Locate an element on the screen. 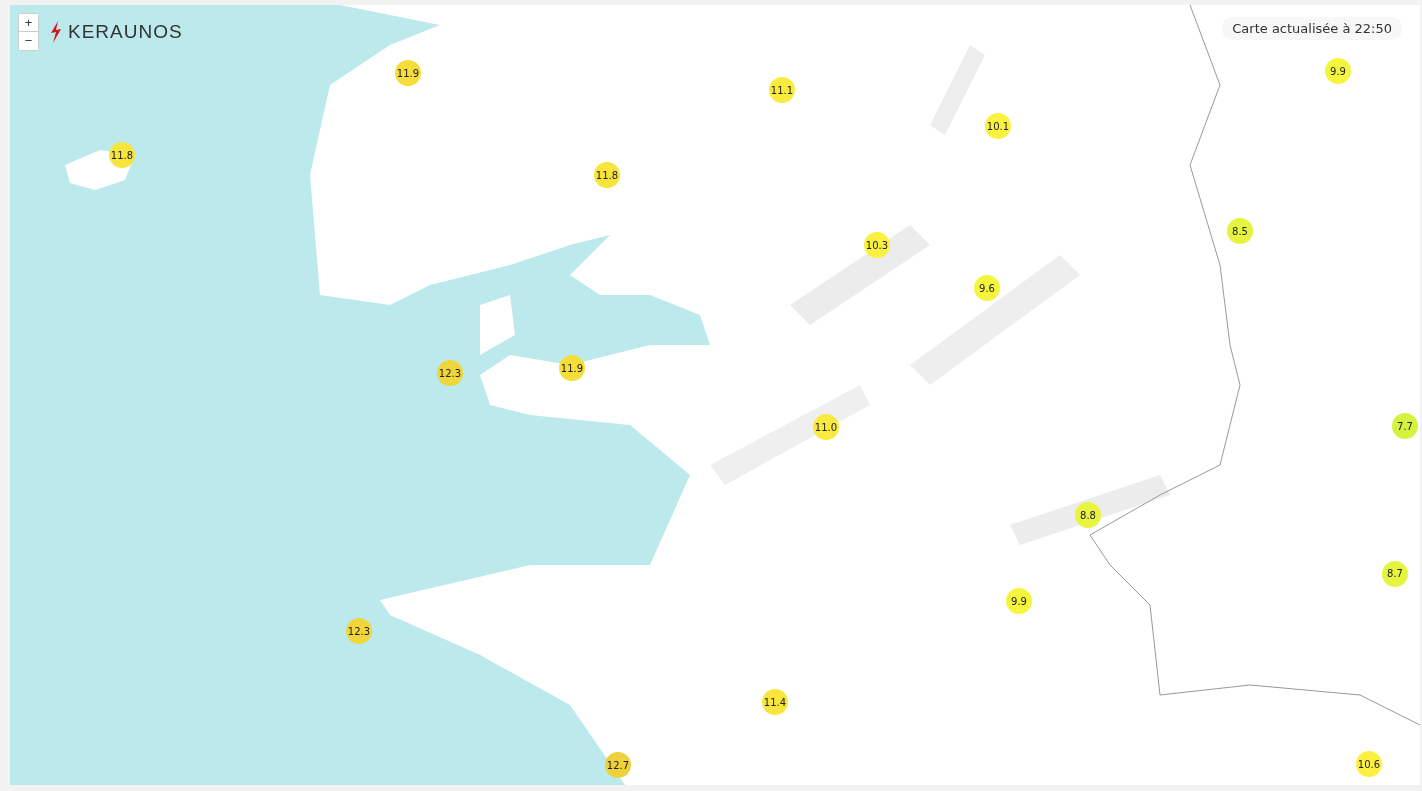  lightning-icon is located at coordinates (56, 32).